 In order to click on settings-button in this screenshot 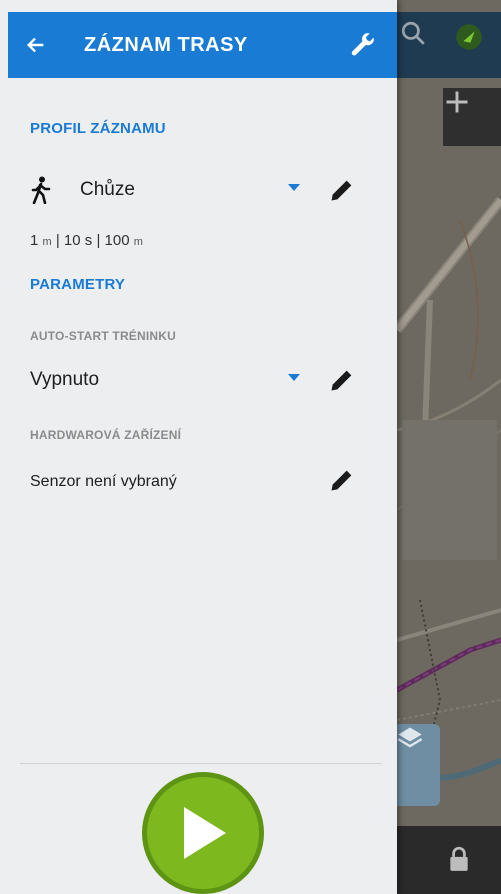, I will do `click(363, 44)`.